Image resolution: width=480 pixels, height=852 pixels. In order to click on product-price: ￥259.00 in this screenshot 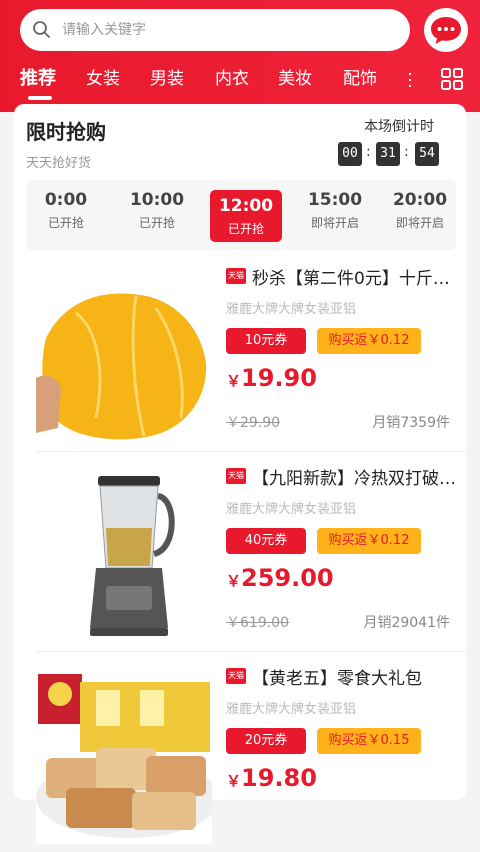, I will do `click(280, 578)`.